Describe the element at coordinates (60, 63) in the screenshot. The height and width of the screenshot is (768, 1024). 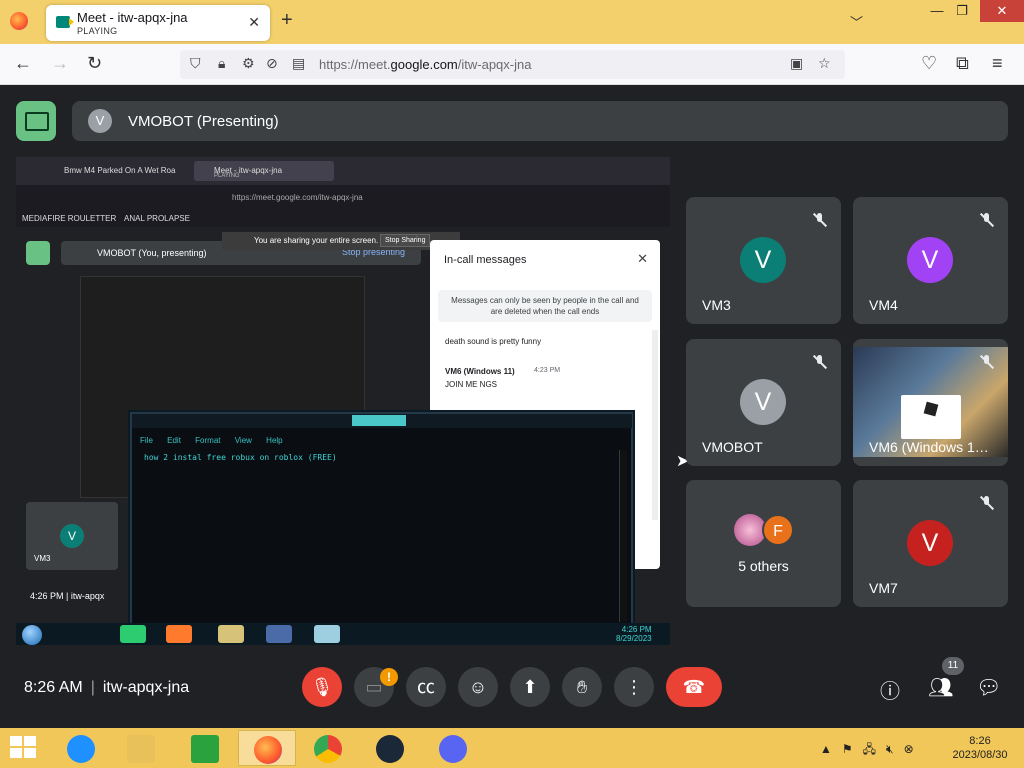
I see `forward-icon: →` at that location.